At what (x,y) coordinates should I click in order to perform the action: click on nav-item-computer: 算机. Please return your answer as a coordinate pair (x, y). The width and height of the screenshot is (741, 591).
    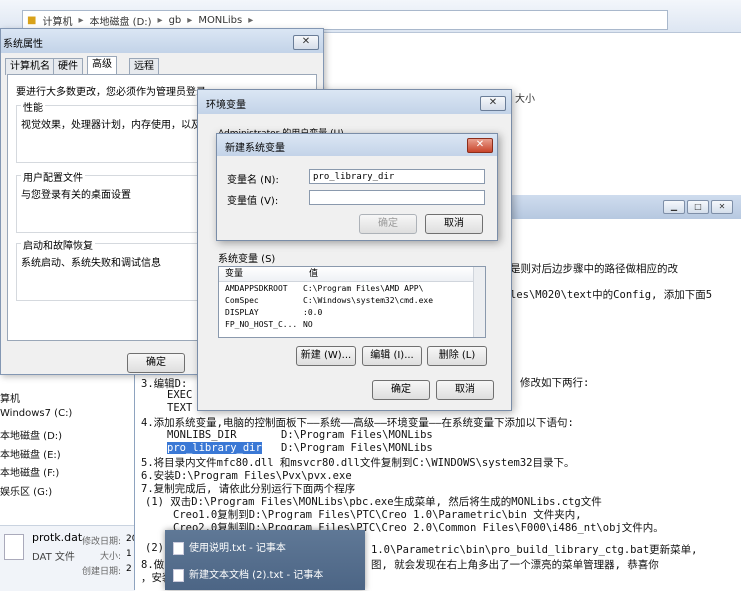
    Looking at the image, I should click on (10, 397).